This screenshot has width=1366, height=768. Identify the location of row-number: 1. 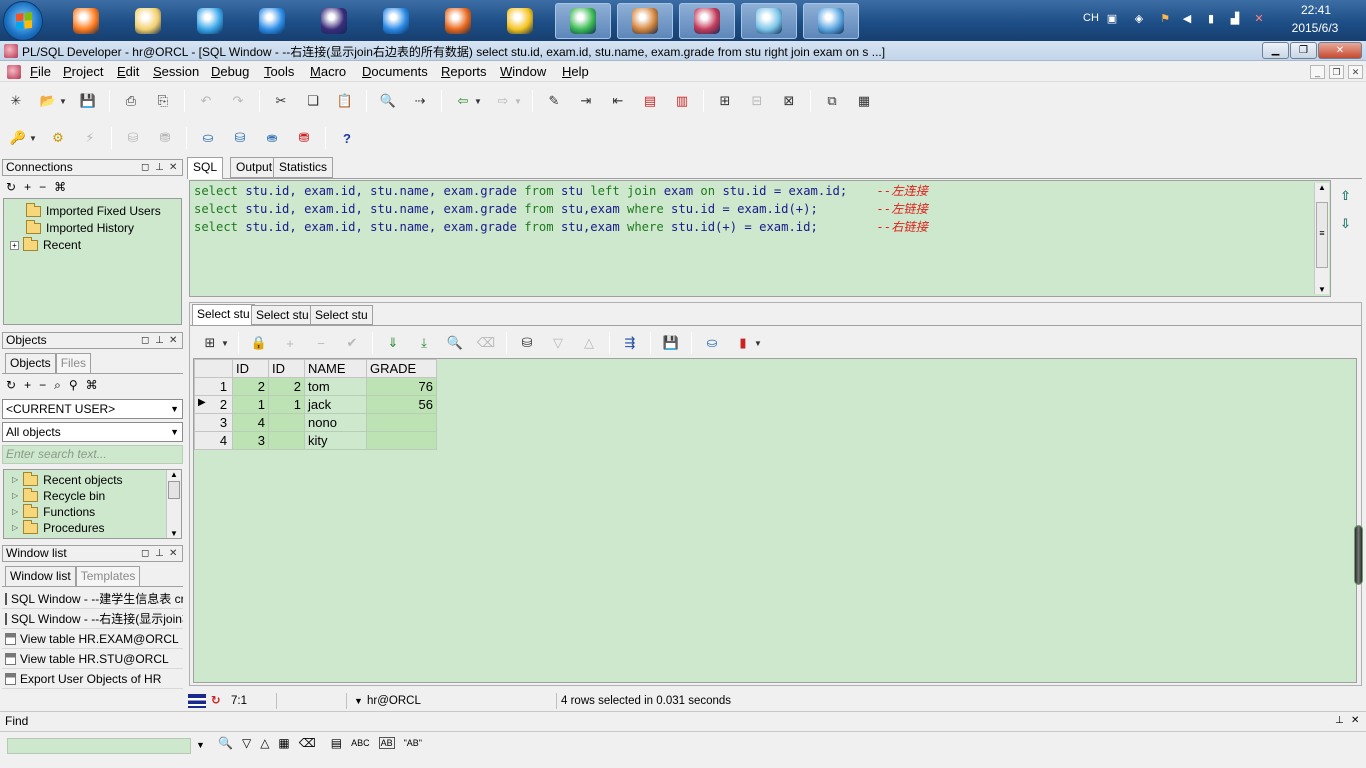
(213, 386).